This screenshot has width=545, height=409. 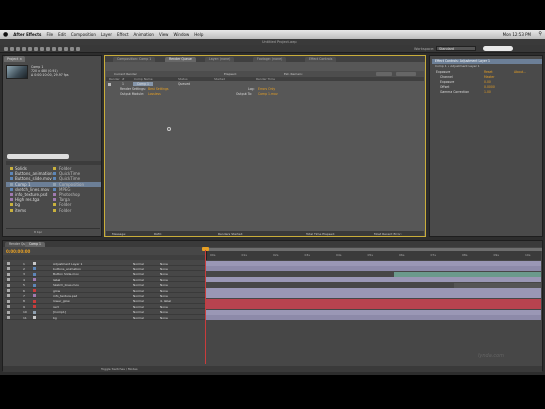 What do you see at coordinates (54, 49) in the screenshot?
I see `type-tool-icon` at bounding box center [54, 49].